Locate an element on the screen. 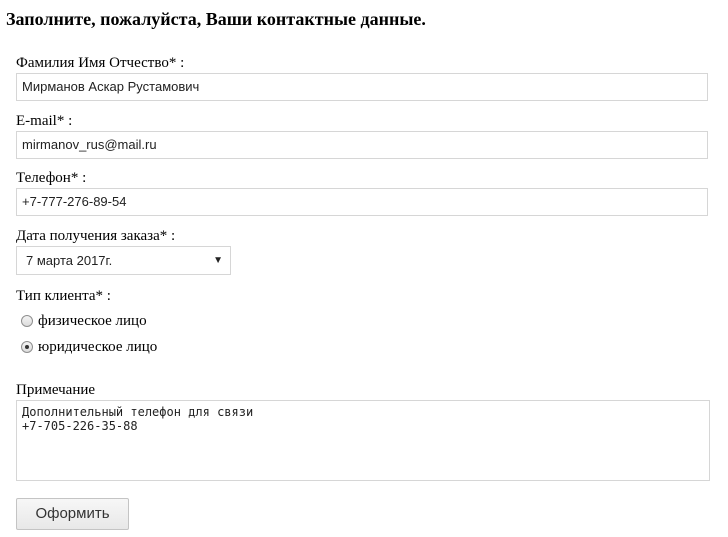 Image resolution: width=728 pixels, height=537 pixels. full-name-input: Мирманов Аскар Рустамович is located at coordinates (362, 87).